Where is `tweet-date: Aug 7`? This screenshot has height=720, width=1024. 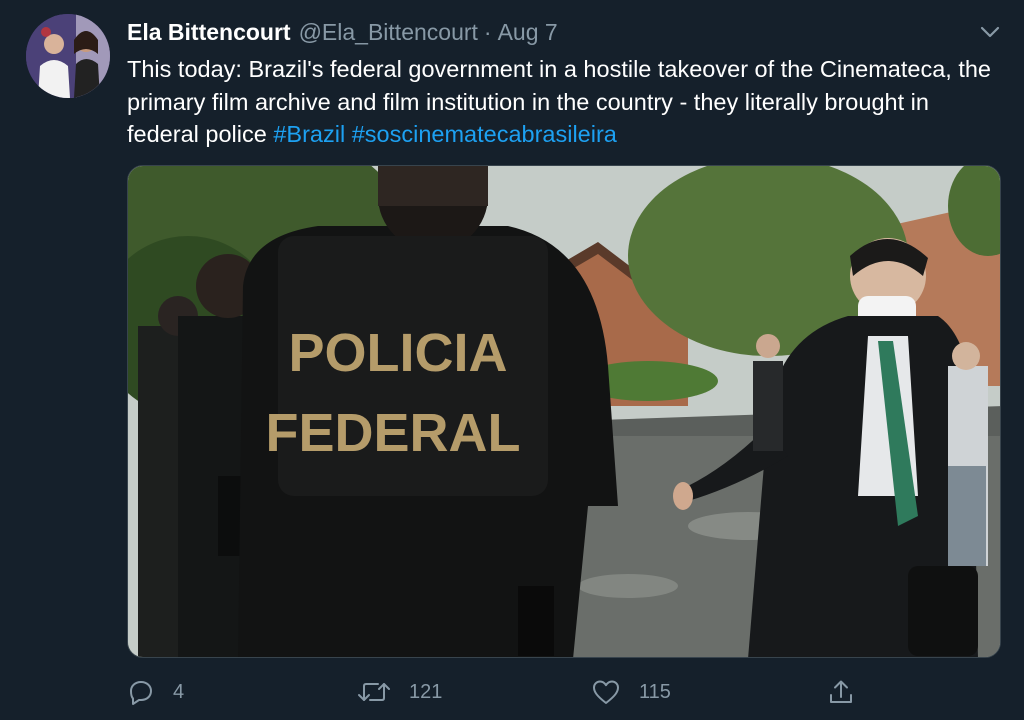 tweet-date: Aug 7 is located at coordinates (528, 32).